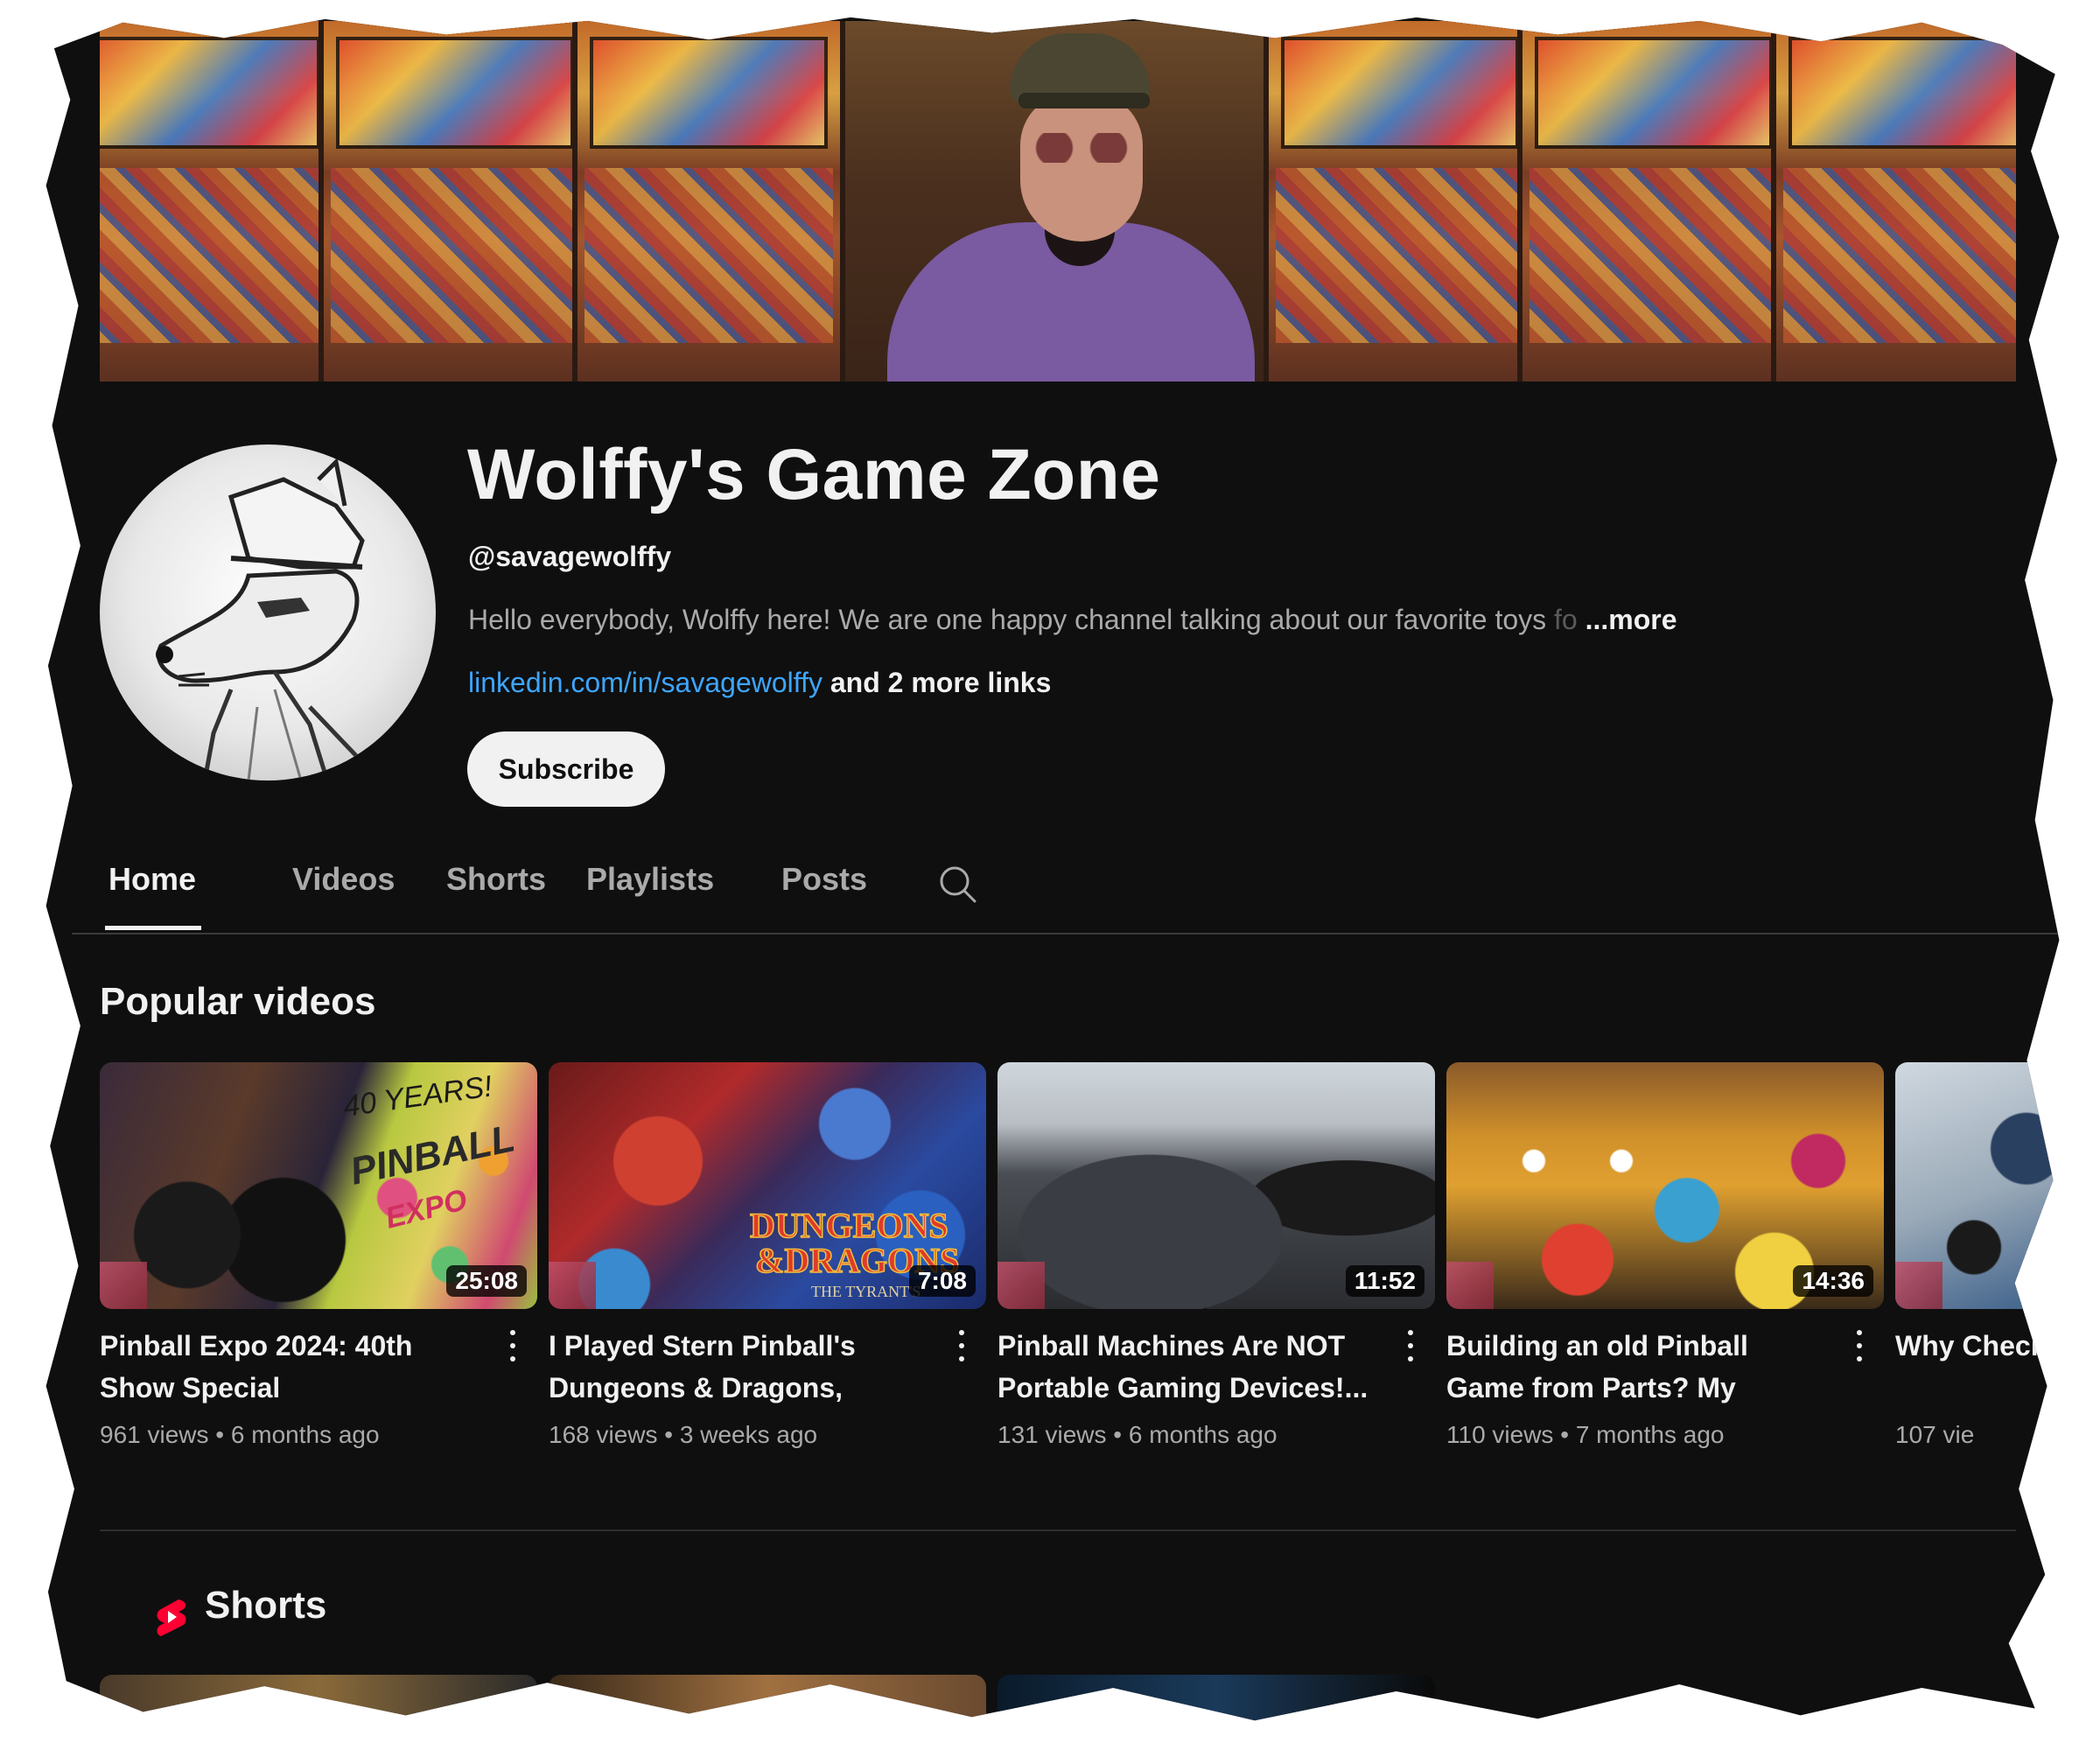  I want to click on subscribe-button: Subscribe, so click(566, 769).